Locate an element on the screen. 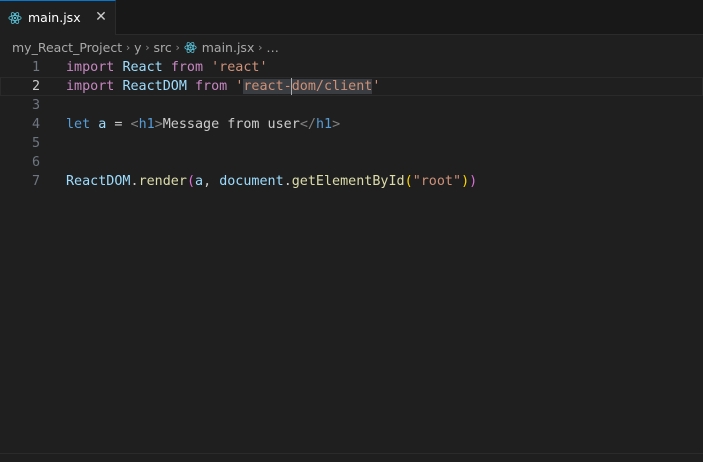  code-token: let is located at coordinates (78, 124).